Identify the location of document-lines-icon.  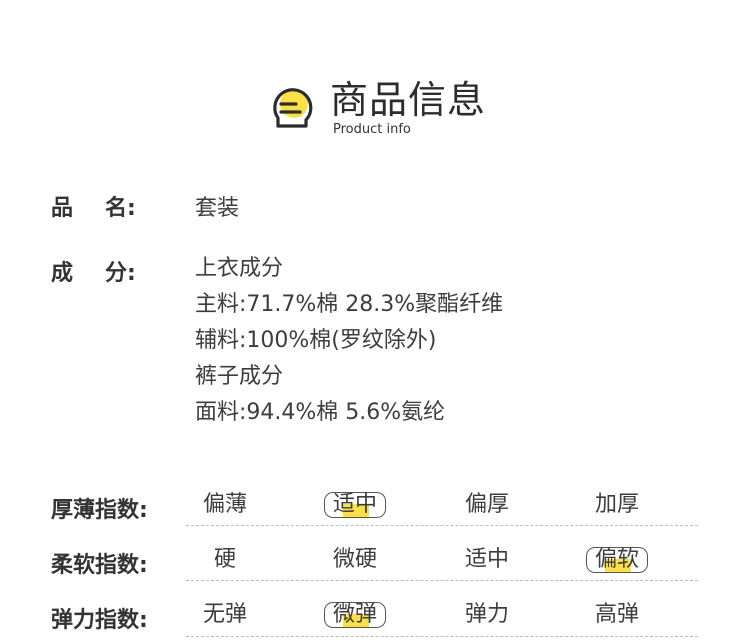
(293, 108).